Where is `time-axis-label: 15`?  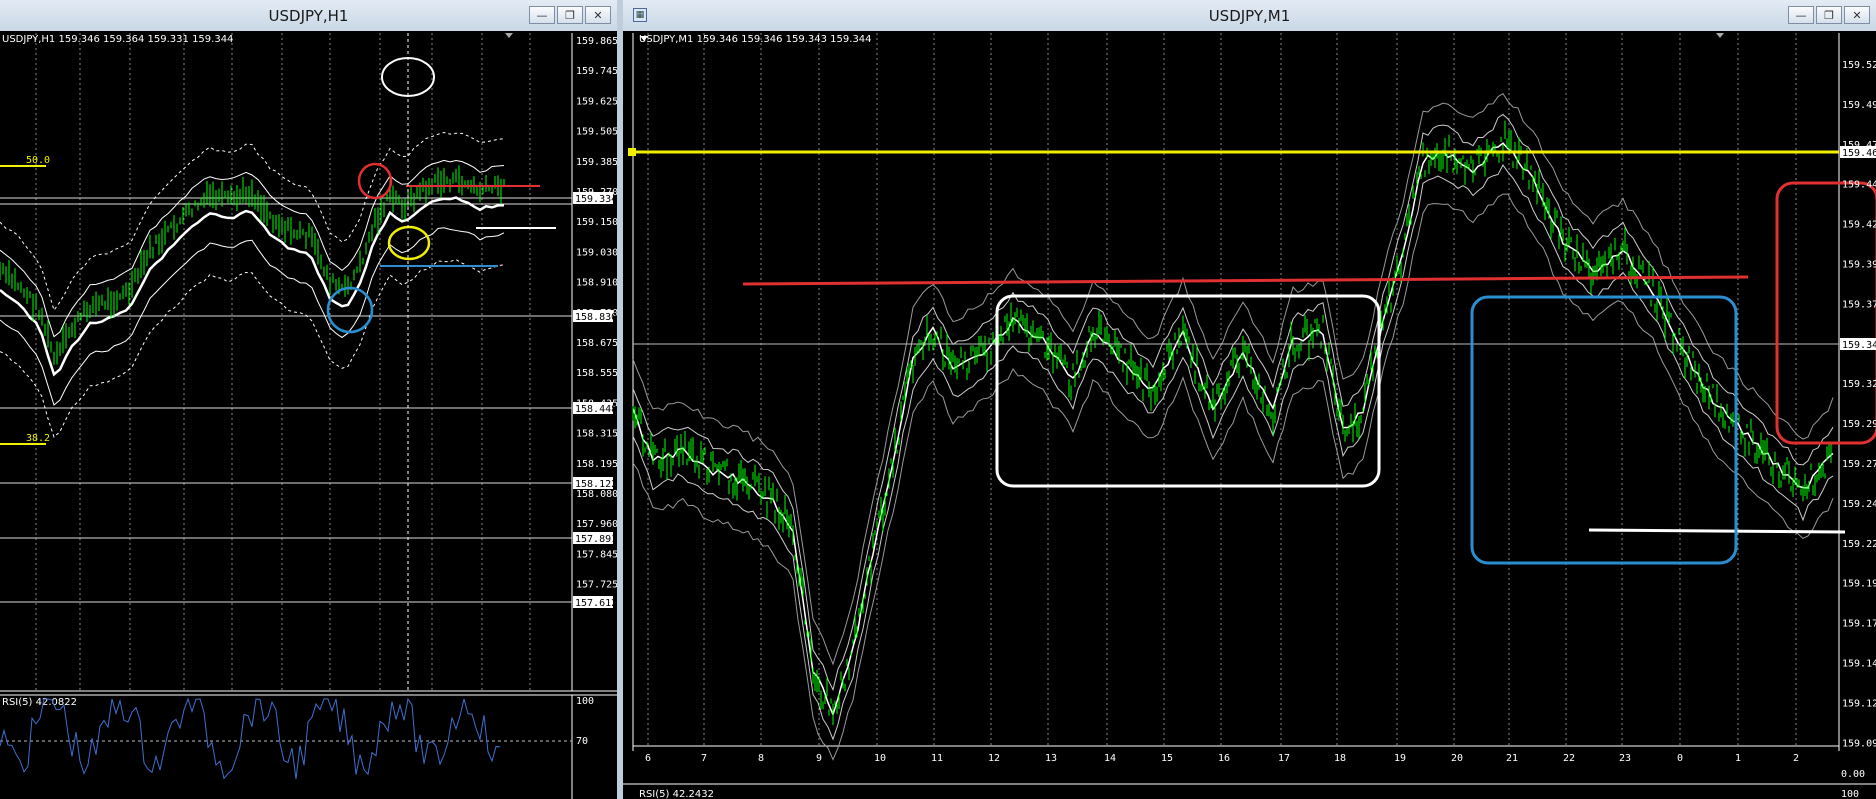 time-axis-label: 15 is located at coordinates (1167, 758).